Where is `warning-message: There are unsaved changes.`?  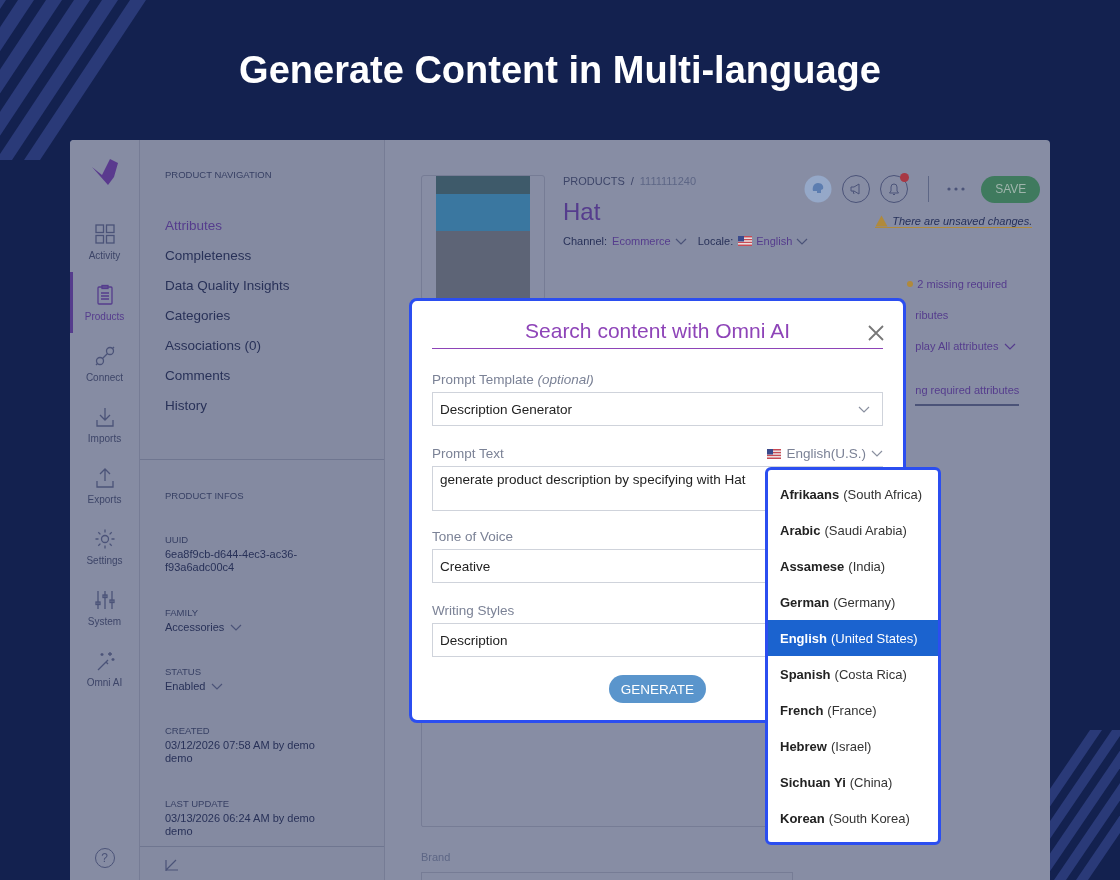 warning-message: There are unsaved changes. is located at coordinates (962, 221).